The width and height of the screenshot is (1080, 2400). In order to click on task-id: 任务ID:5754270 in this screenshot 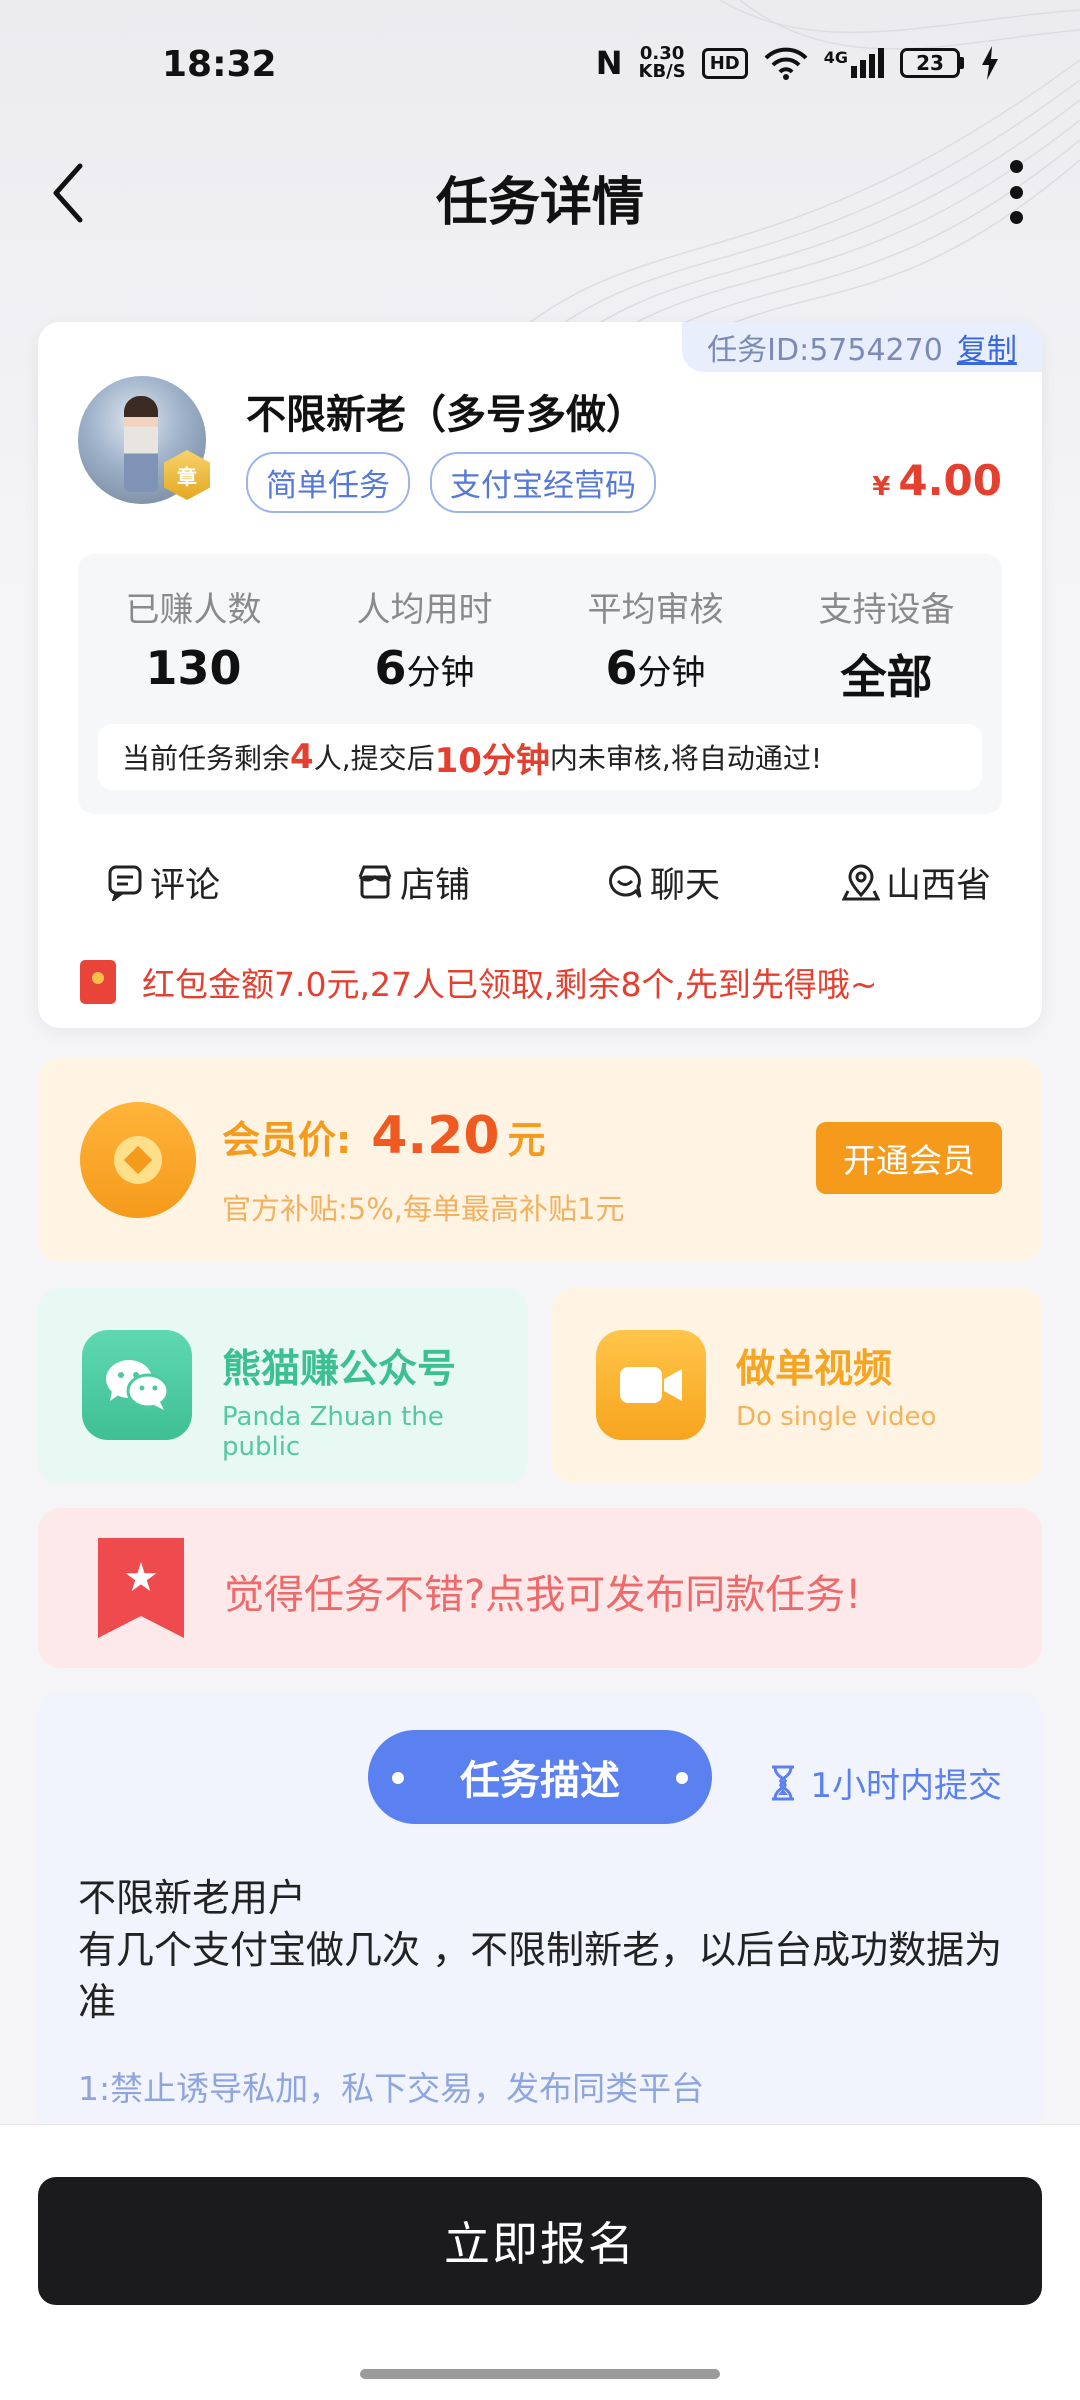, I will do `click(825, 350)`.